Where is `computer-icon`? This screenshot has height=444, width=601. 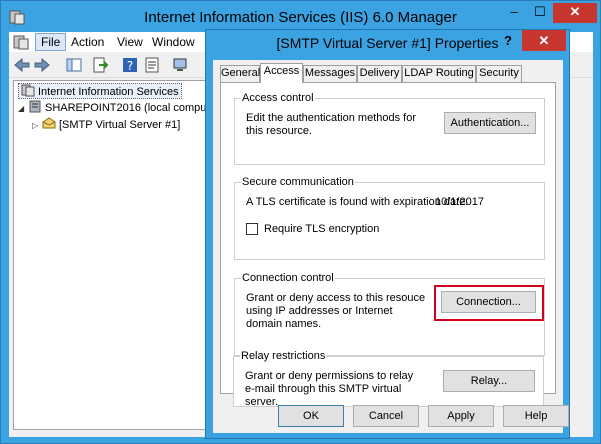 computer-icon is located at coordinates (180, 65).